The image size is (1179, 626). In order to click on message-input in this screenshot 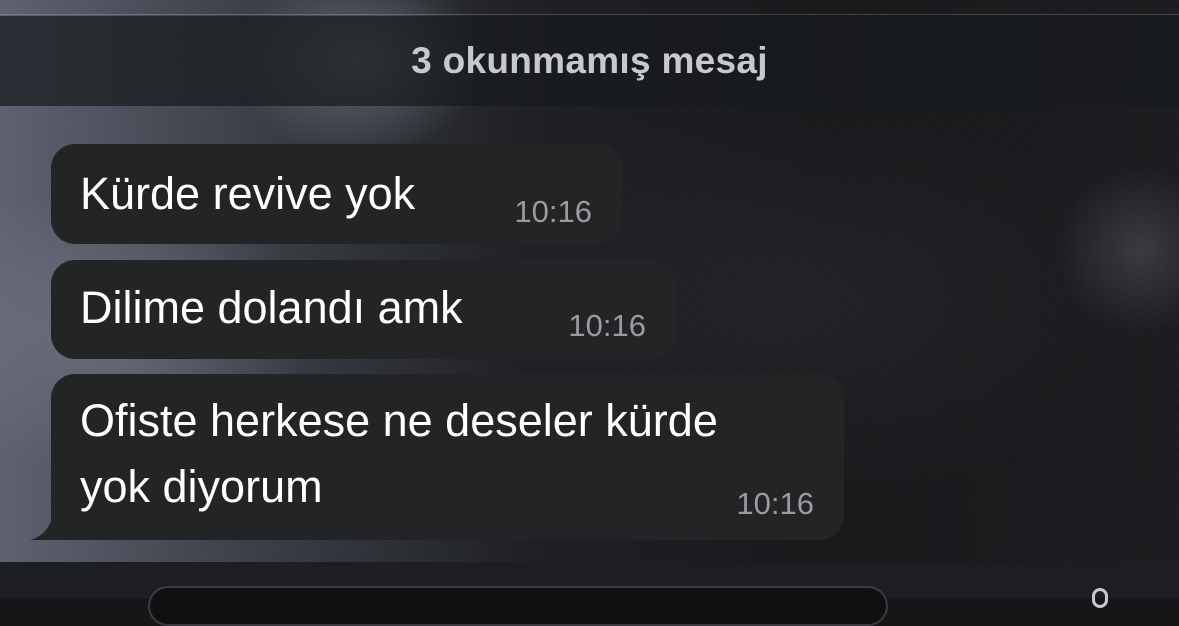, I will do `click(518, 606)`.